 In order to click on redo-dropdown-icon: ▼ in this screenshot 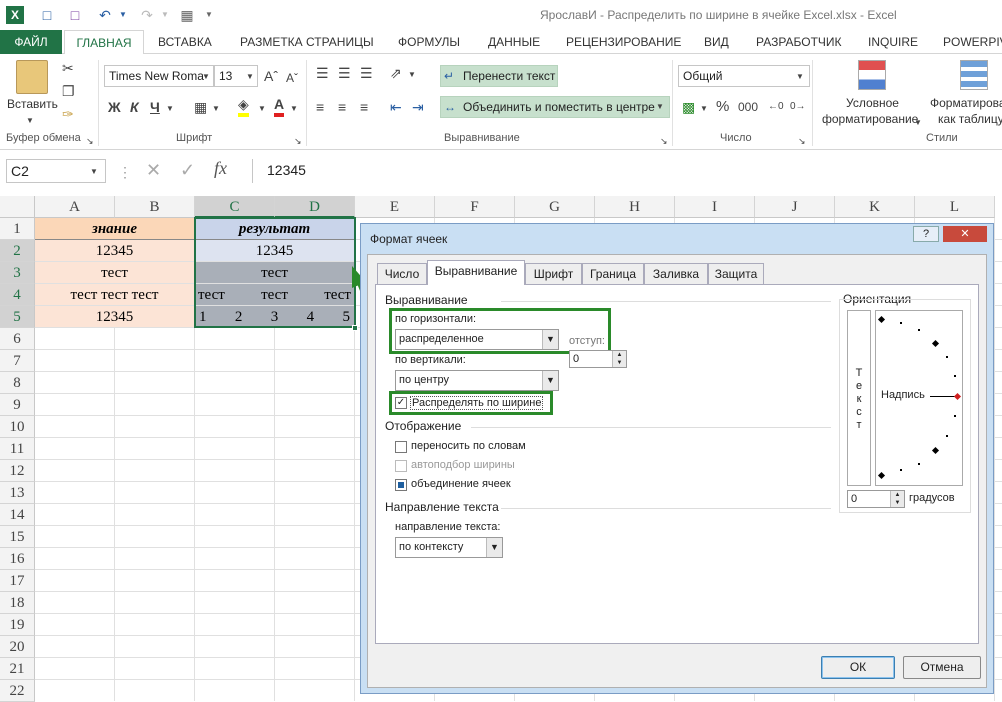, I will do `click(165, 15)`.